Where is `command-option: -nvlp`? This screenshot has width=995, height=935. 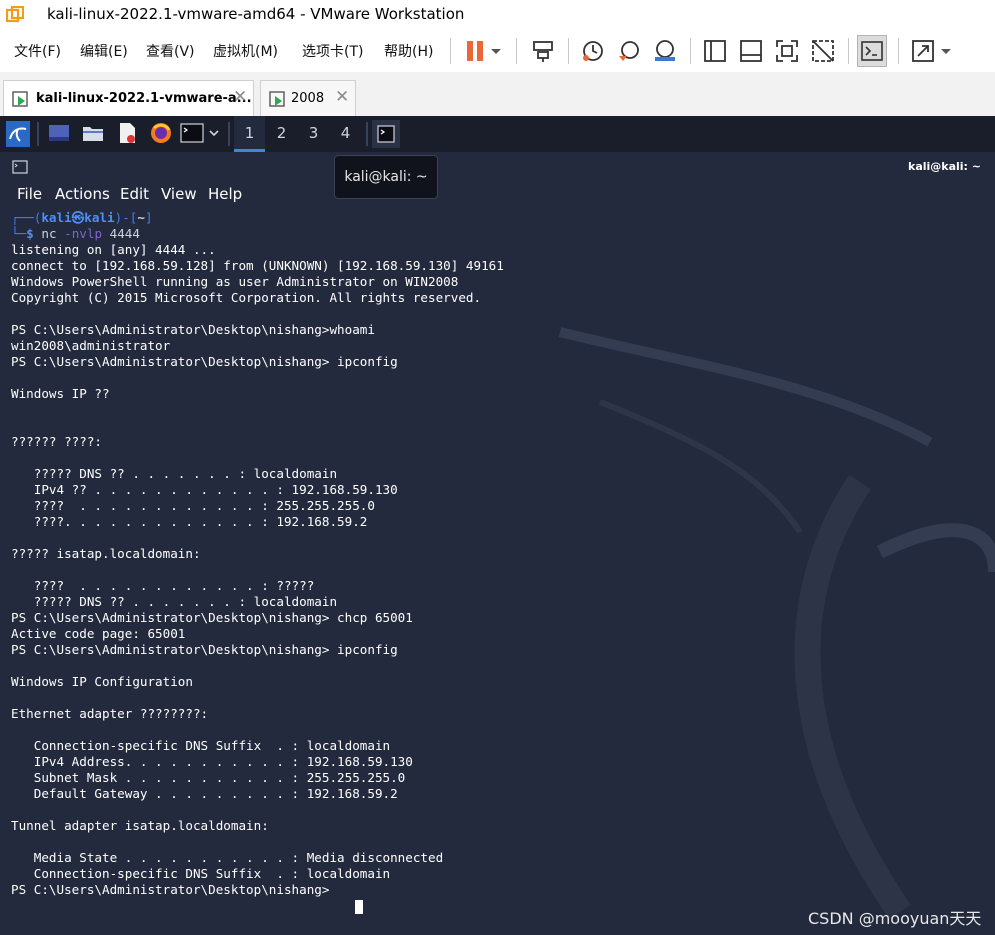 command-option: -nvlp is located at coordinates (83, 233).